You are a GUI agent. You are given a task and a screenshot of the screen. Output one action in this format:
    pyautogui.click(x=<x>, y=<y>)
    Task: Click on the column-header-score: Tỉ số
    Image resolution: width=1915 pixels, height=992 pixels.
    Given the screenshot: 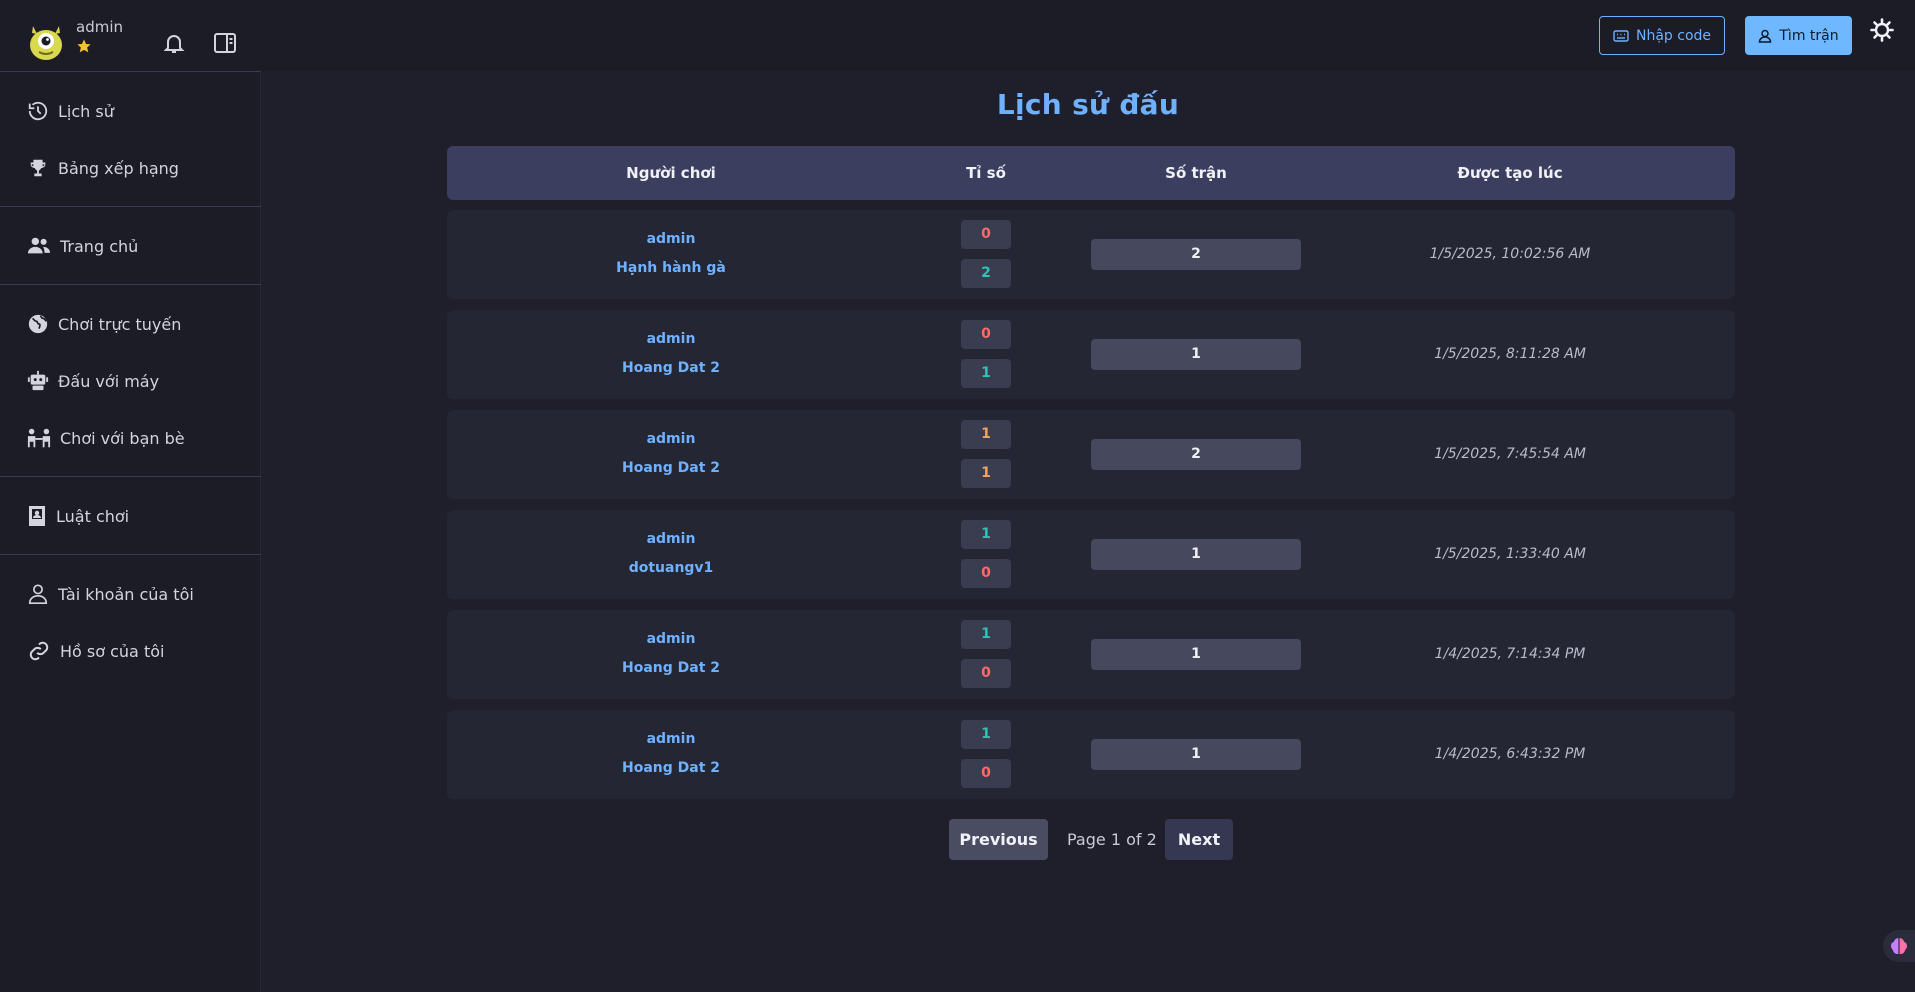 What is the action you would take?
    pyautogui.click(x=986, y=173)
    